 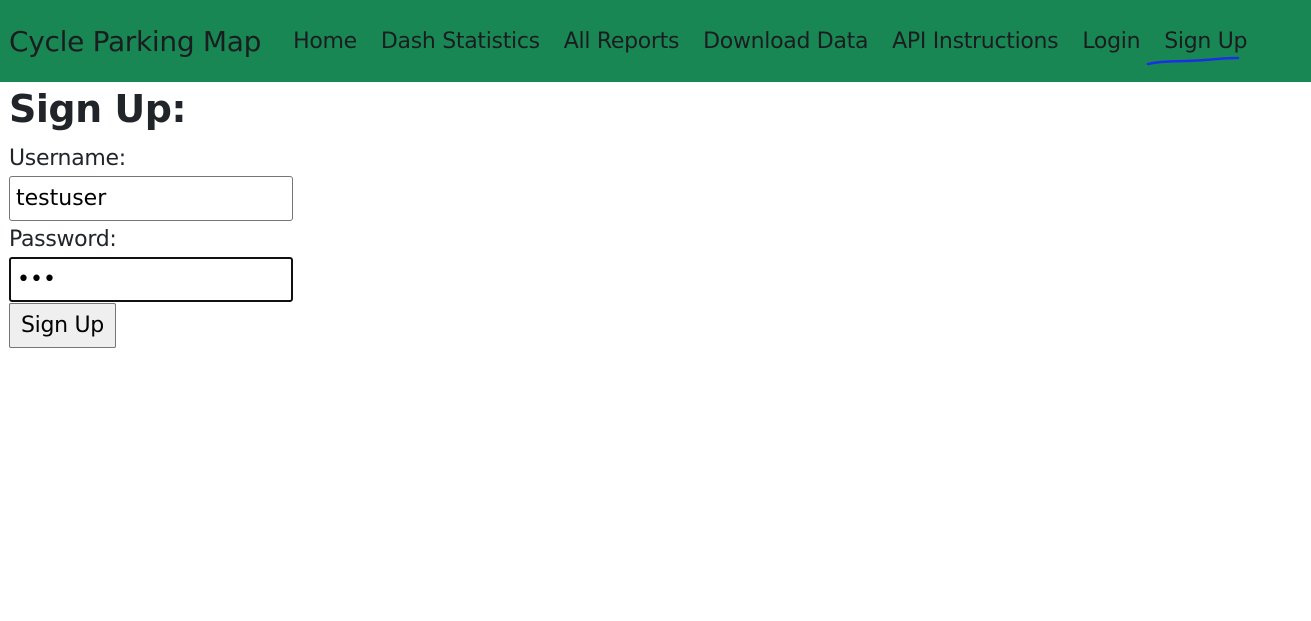 I want to click on nav-link-dash-statistics: Dash Statistics, so click(x=460, y=41).